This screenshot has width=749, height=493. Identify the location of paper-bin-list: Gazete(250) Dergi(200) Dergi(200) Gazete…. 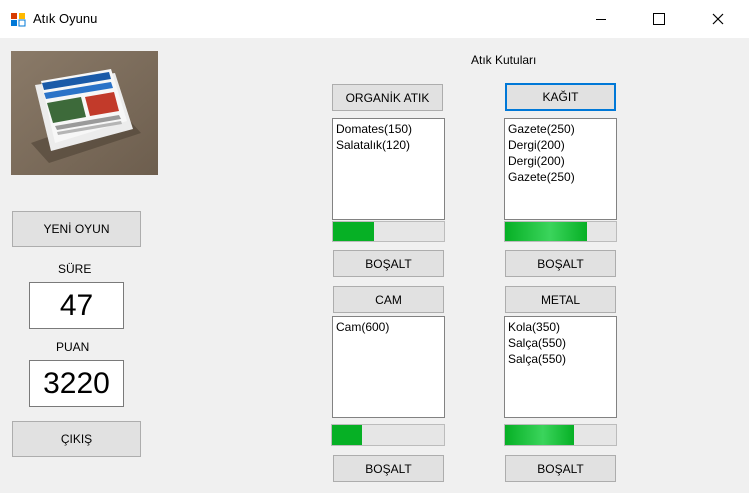
(560, 169).